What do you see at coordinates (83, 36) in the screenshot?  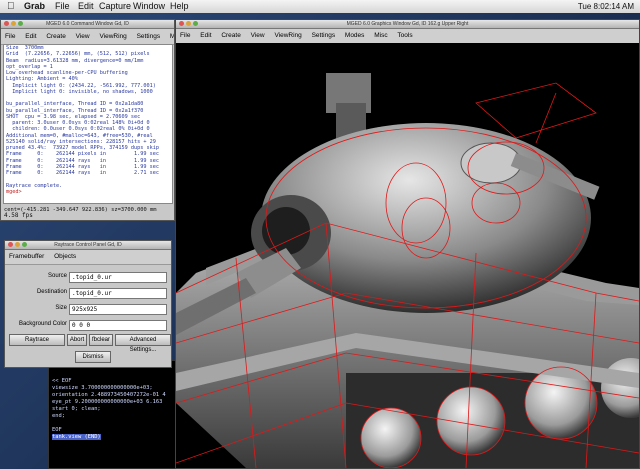 I see `cmd-menu-view: View` at bounding box center [83, 36].